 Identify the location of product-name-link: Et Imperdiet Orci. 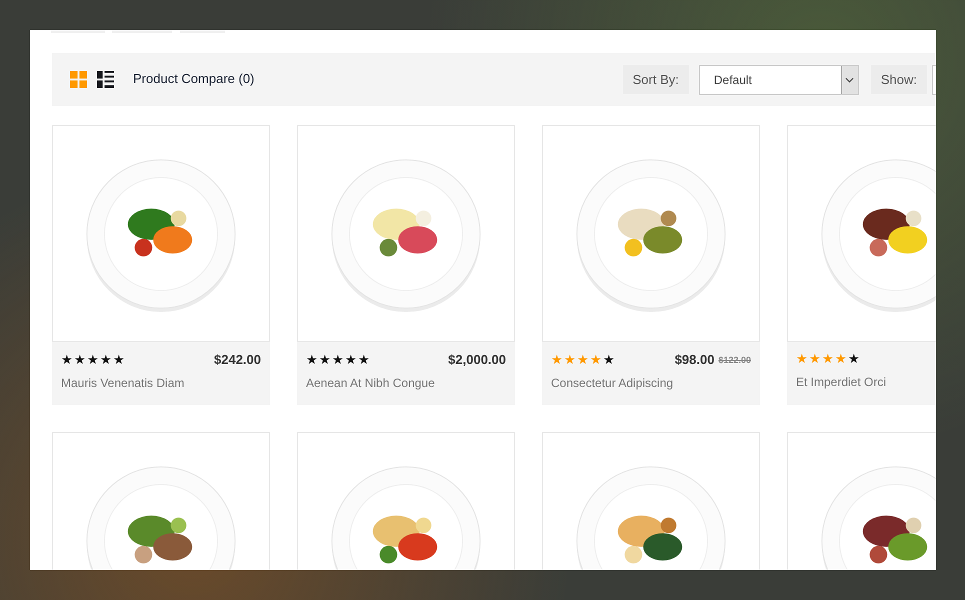
(866, 382).